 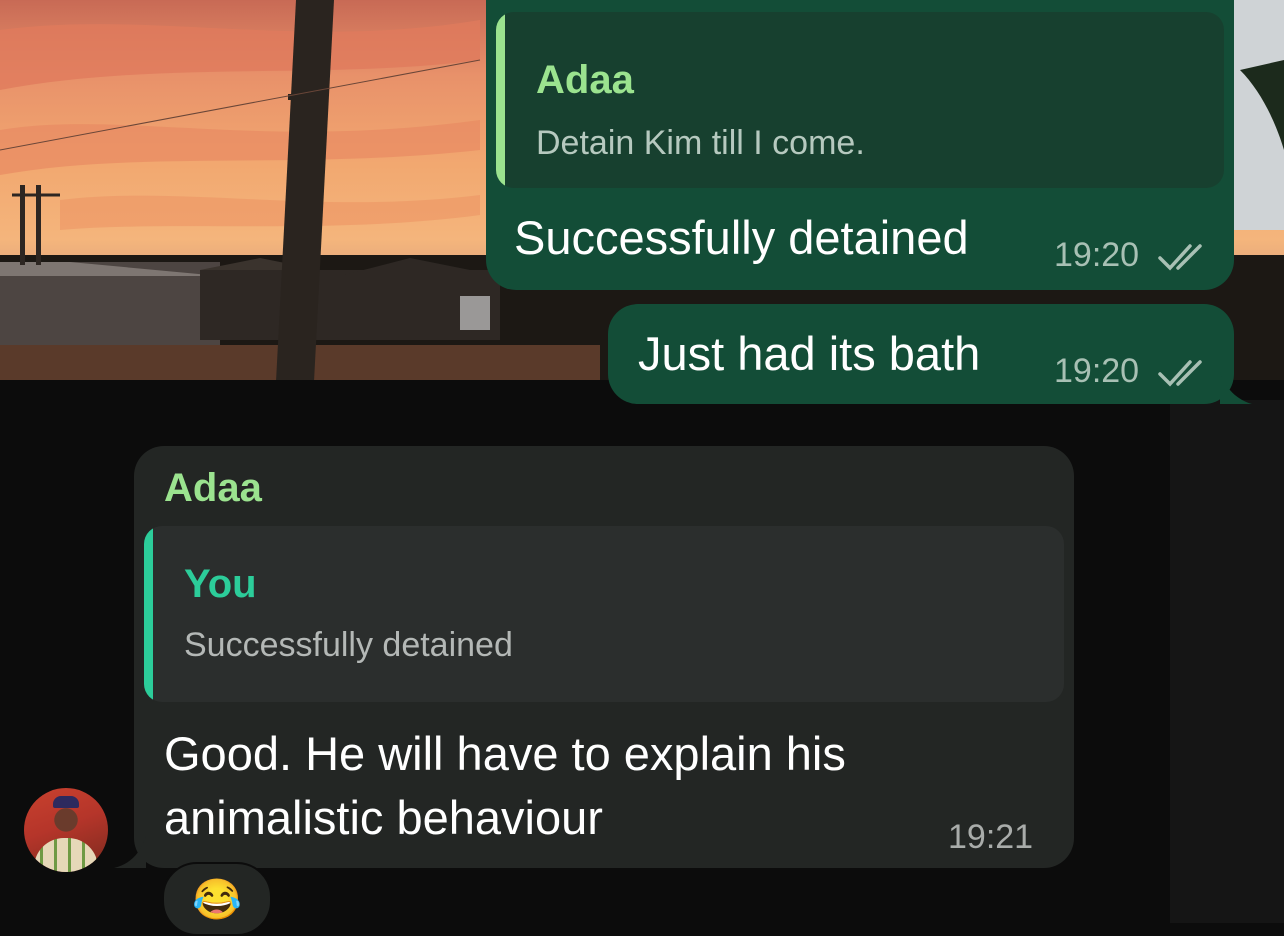 I want to click on avatar-robe, so click(x=66, y=855).